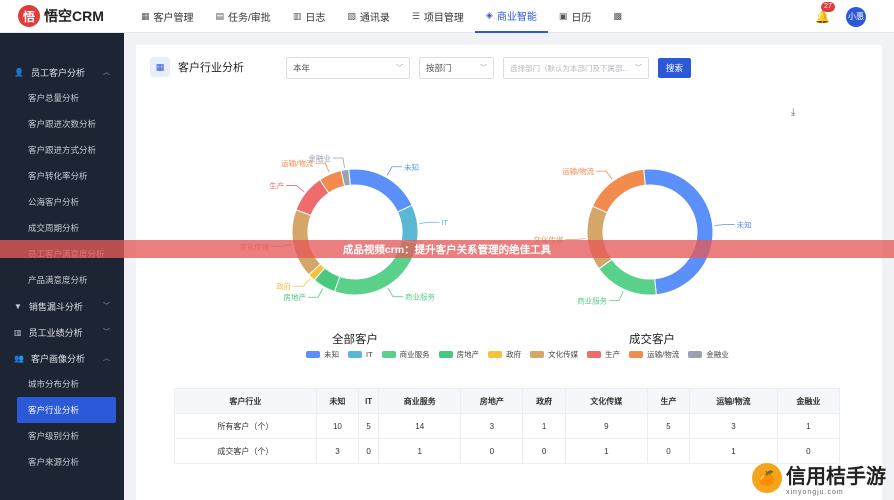 The width and height of the screenshot is (894, 500). What do you see at coordinates (294, 297) in the screenshot?
I see `slice-label: 房地产` at bounding box center [294, 297].